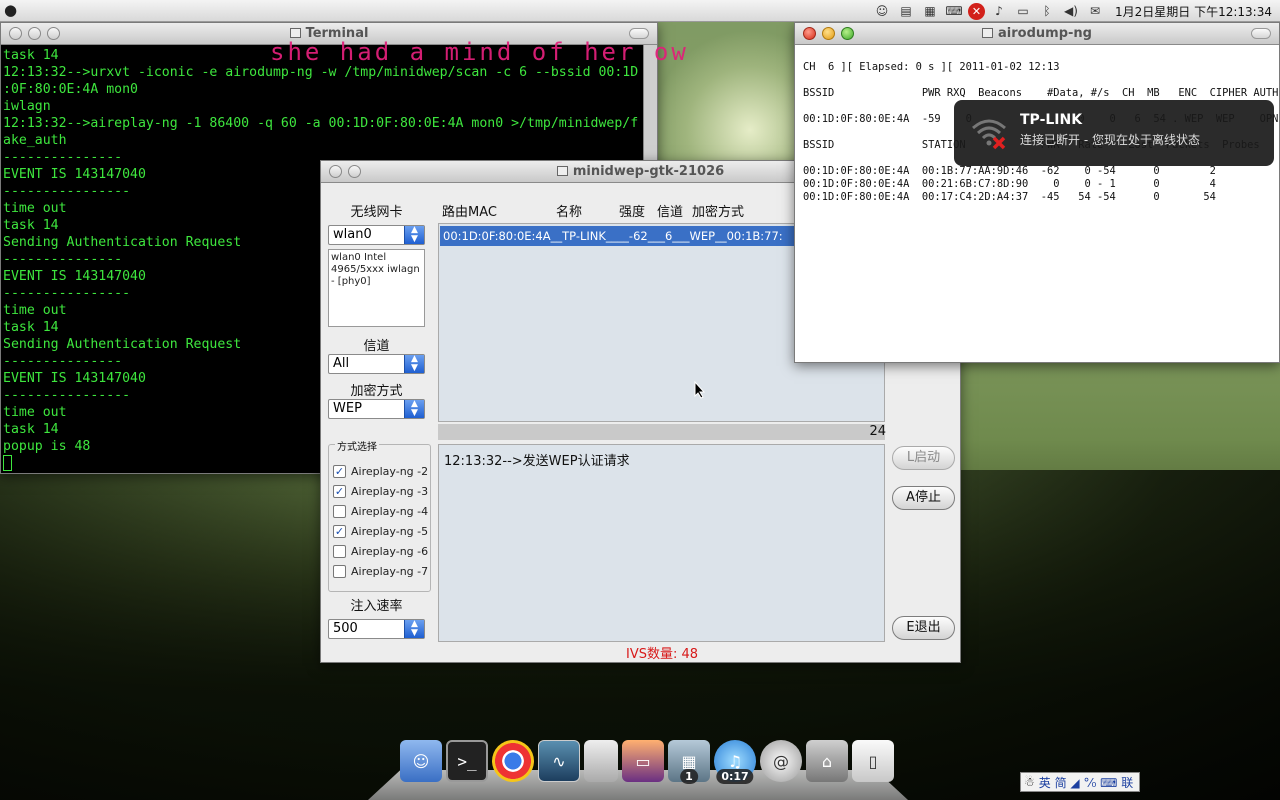  Describe the element at coordinates (923, 498) in the screenshot. I see `stop-button: A停止` at that location.